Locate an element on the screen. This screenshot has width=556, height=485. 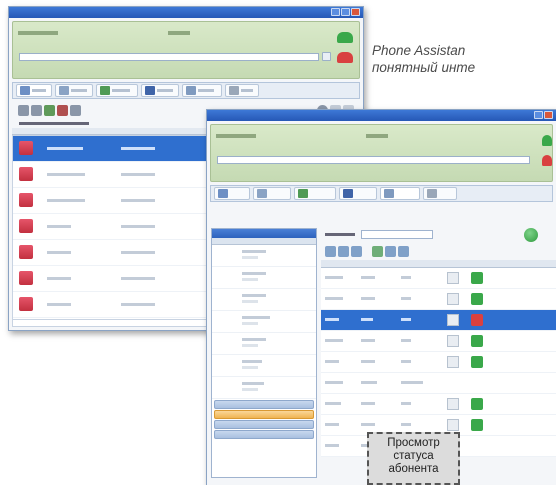
contacts-window-titlebar is located at coordinates (381, 115).